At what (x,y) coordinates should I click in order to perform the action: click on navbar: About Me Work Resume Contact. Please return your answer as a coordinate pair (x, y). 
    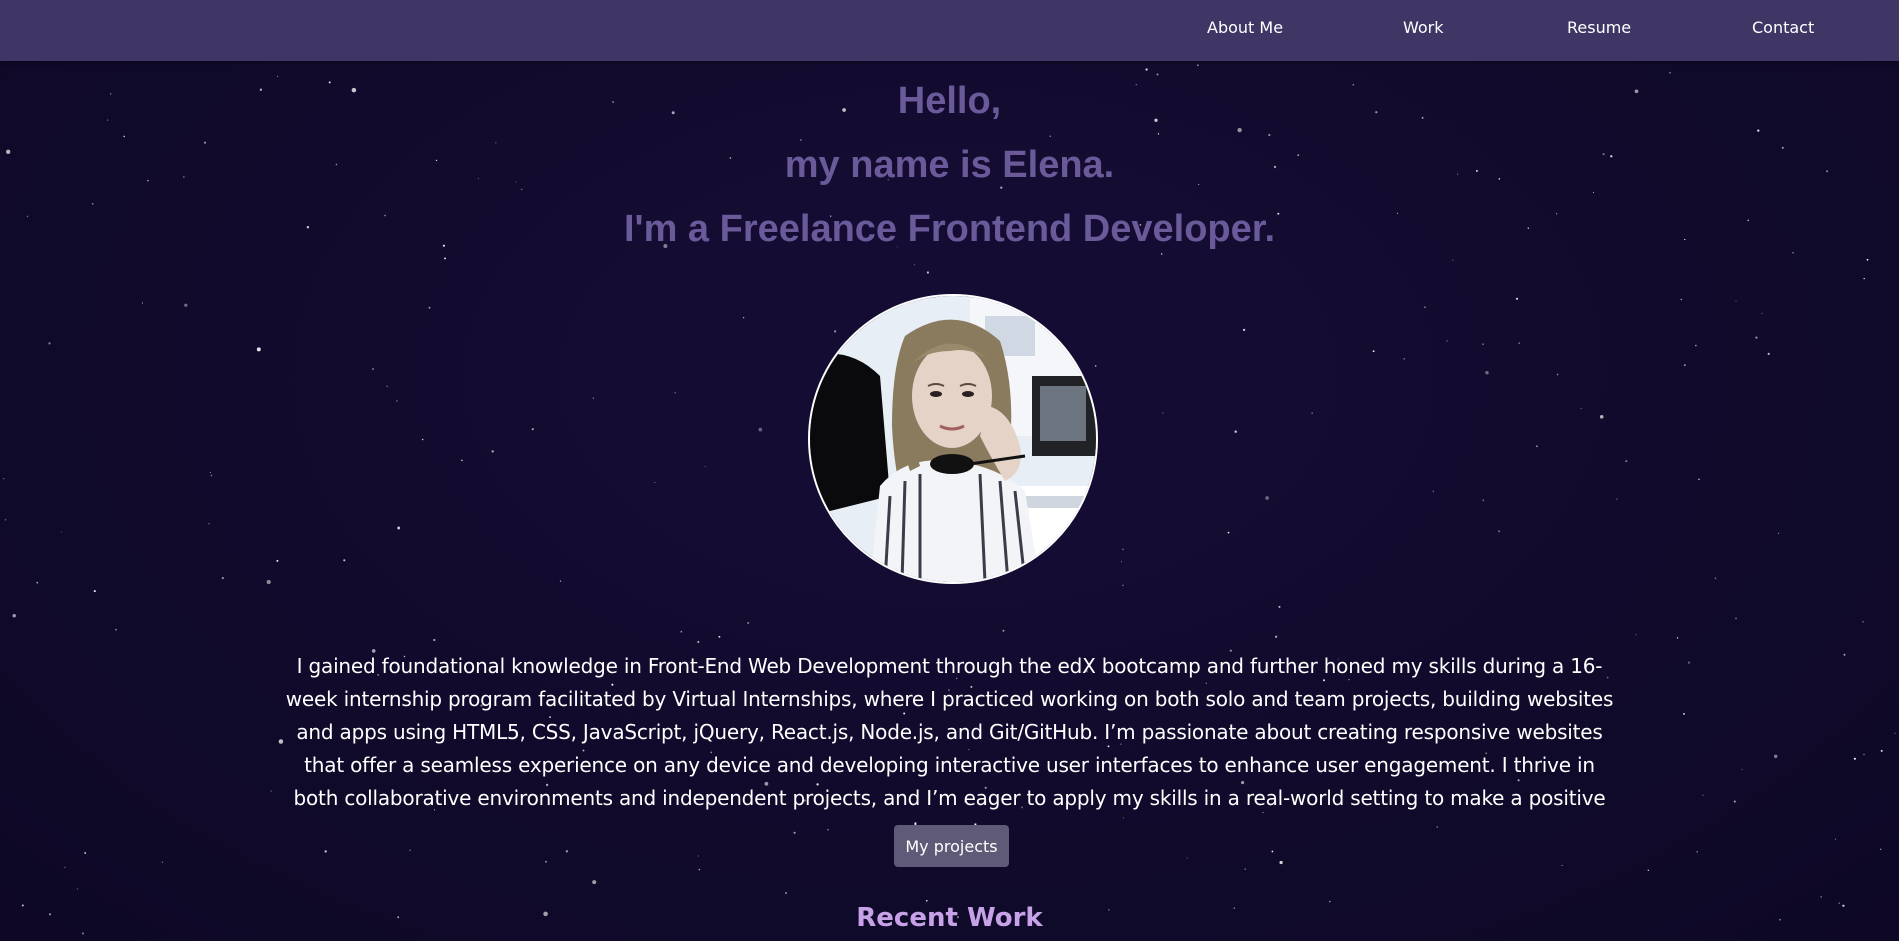
    Looking at the image, I should click on (949, 30).